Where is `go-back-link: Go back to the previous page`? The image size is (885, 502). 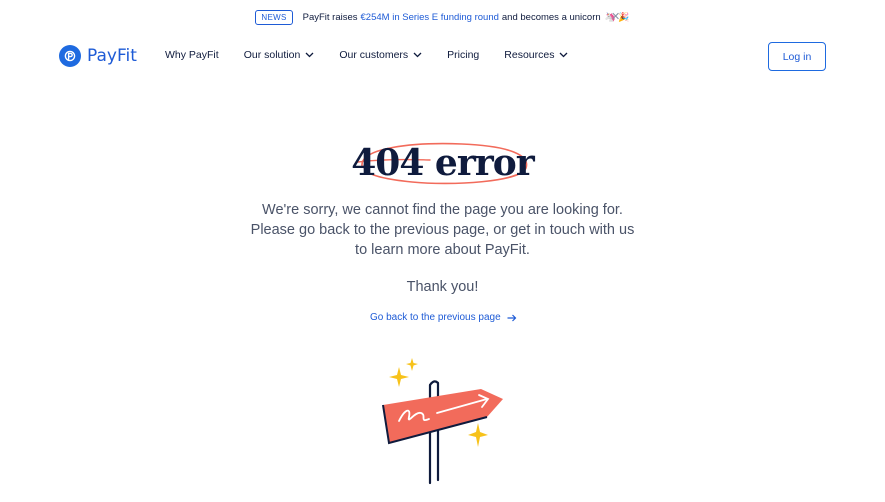 go-back-link: Go back to the previous page is located at coordinates (443, 317).